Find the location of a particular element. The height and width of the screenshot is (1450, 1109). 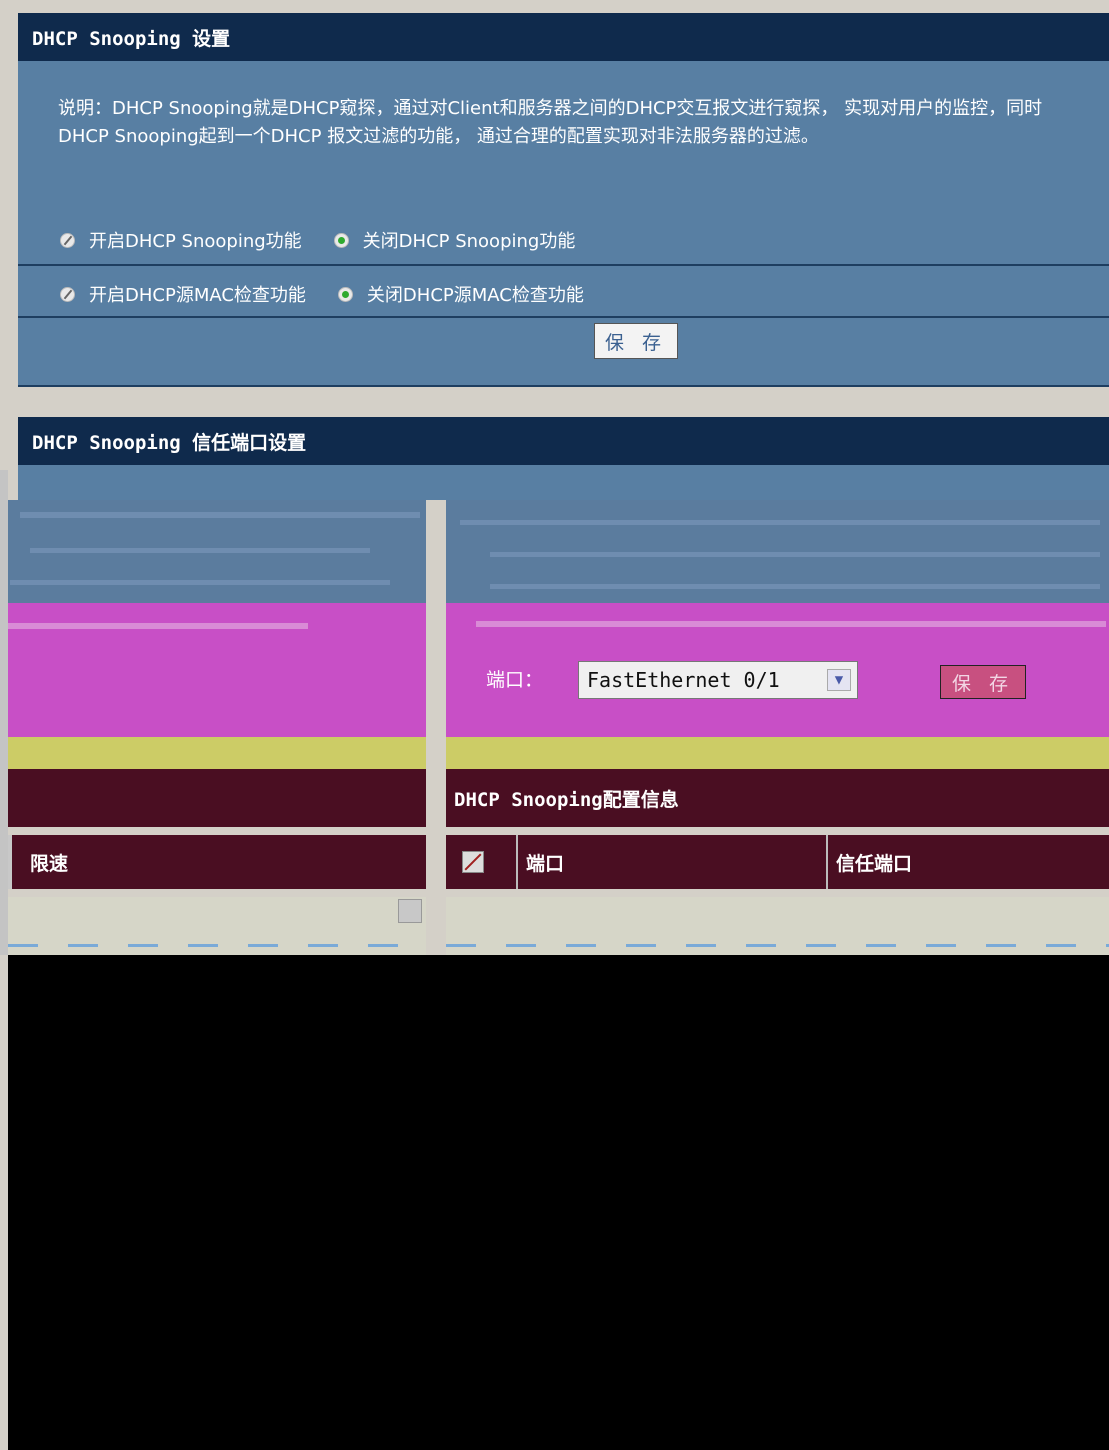

mac-check-off-option: 关闭DHCP源MAC检查功能 is located at coordinates (460, 294).